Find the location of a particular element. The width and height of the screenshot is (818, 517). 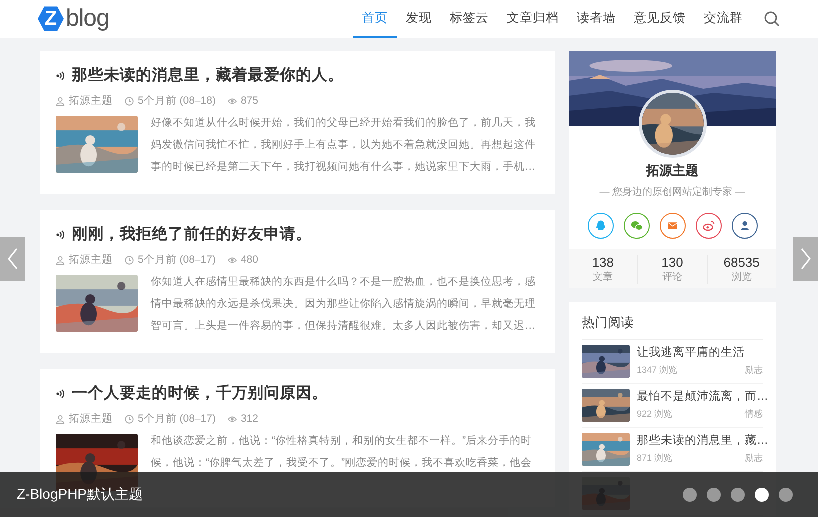

profile-motto: — 您身边的原创网站定制专家 — is located at coordinates (672, 192).